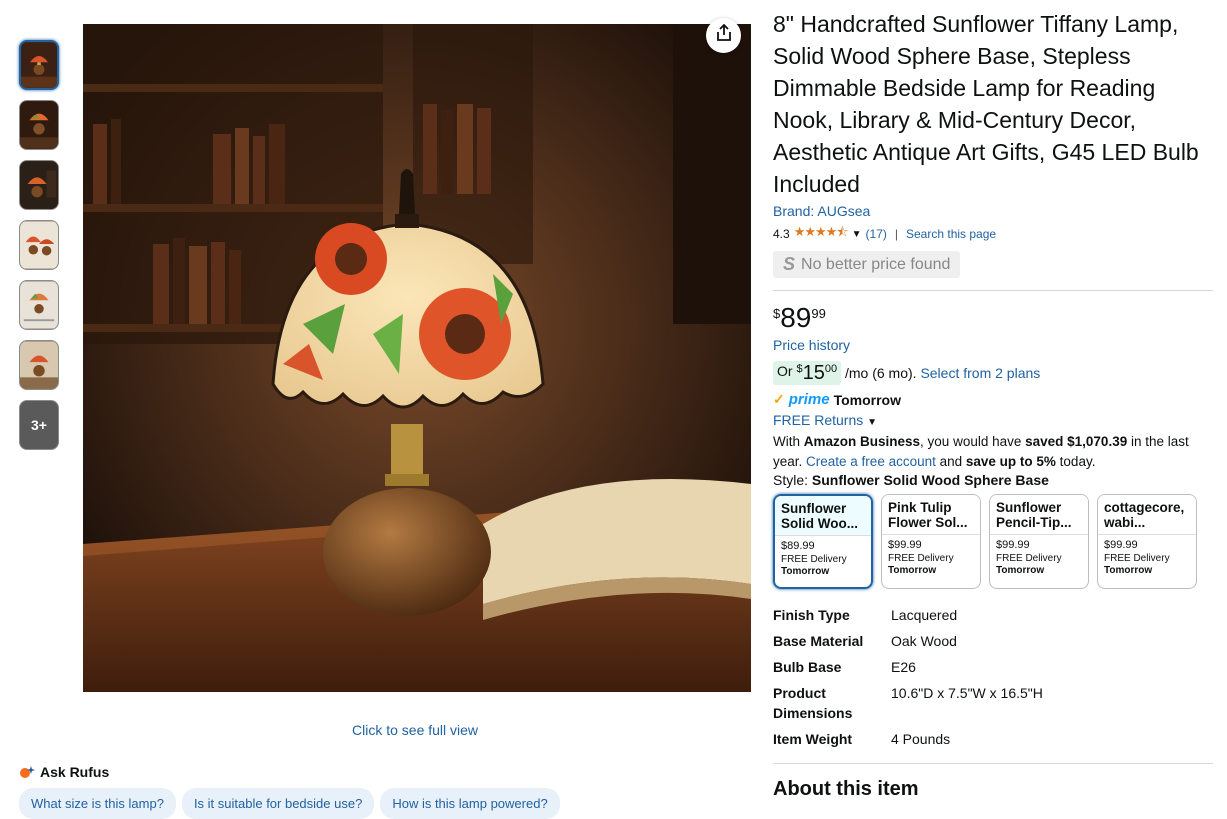 The height and width of the screenshot is (819, 1227). Describe the element at coordinates (951, 234) in the screenshot. I see `search-this-page-link: Search this page` at that location.